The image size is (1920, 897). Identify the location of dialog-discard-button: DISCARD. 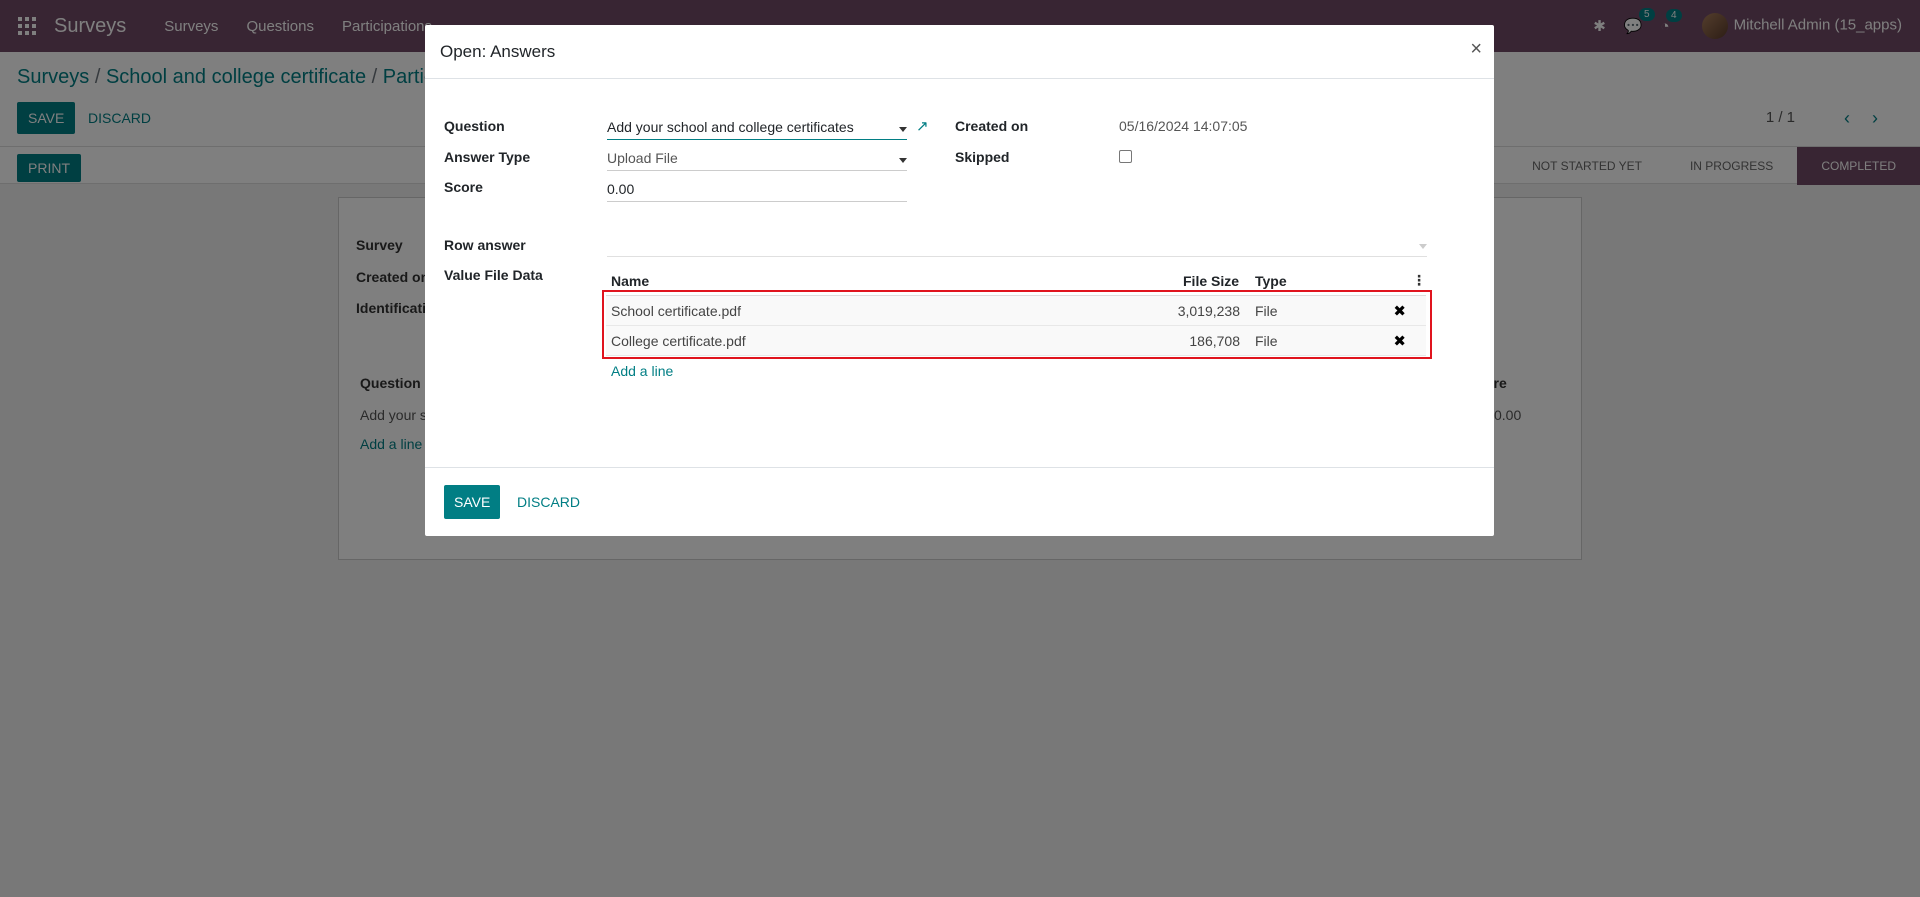
(548, 502).